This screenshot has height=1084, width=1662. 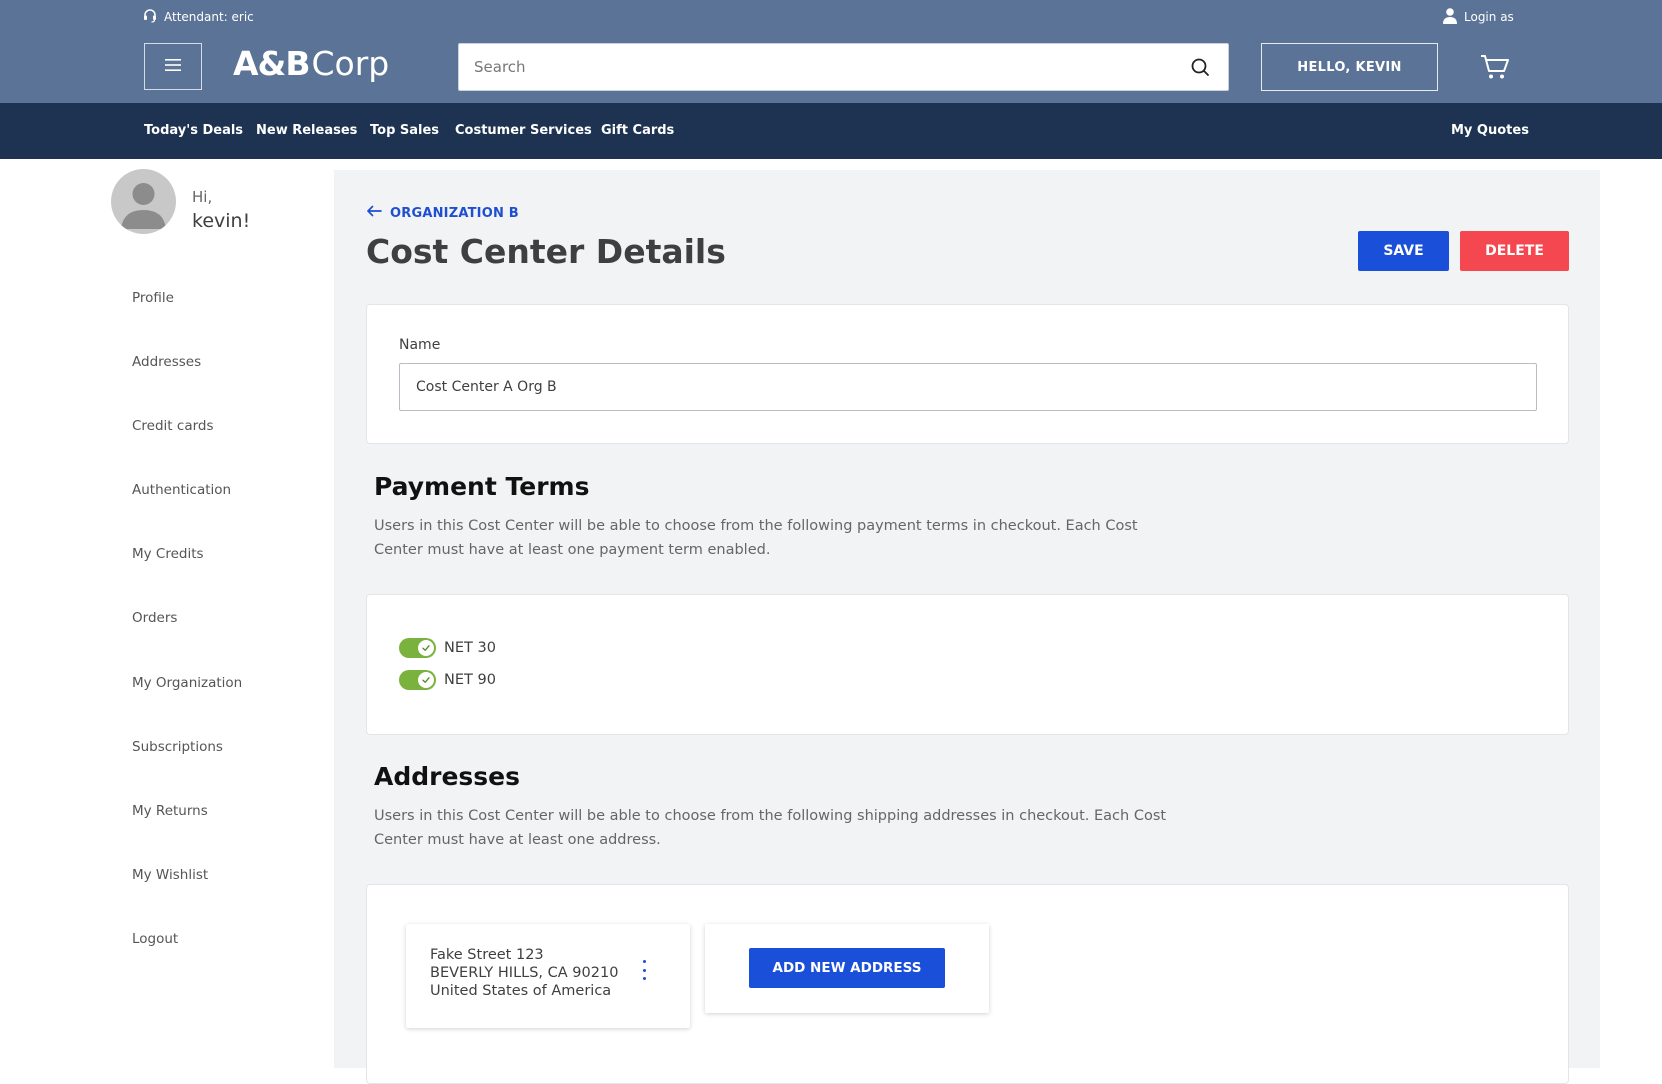 What do you see at coordinates (374, 213) in the screenshot?
I see `arrow-left-icon` at bounding box center [374, 213].